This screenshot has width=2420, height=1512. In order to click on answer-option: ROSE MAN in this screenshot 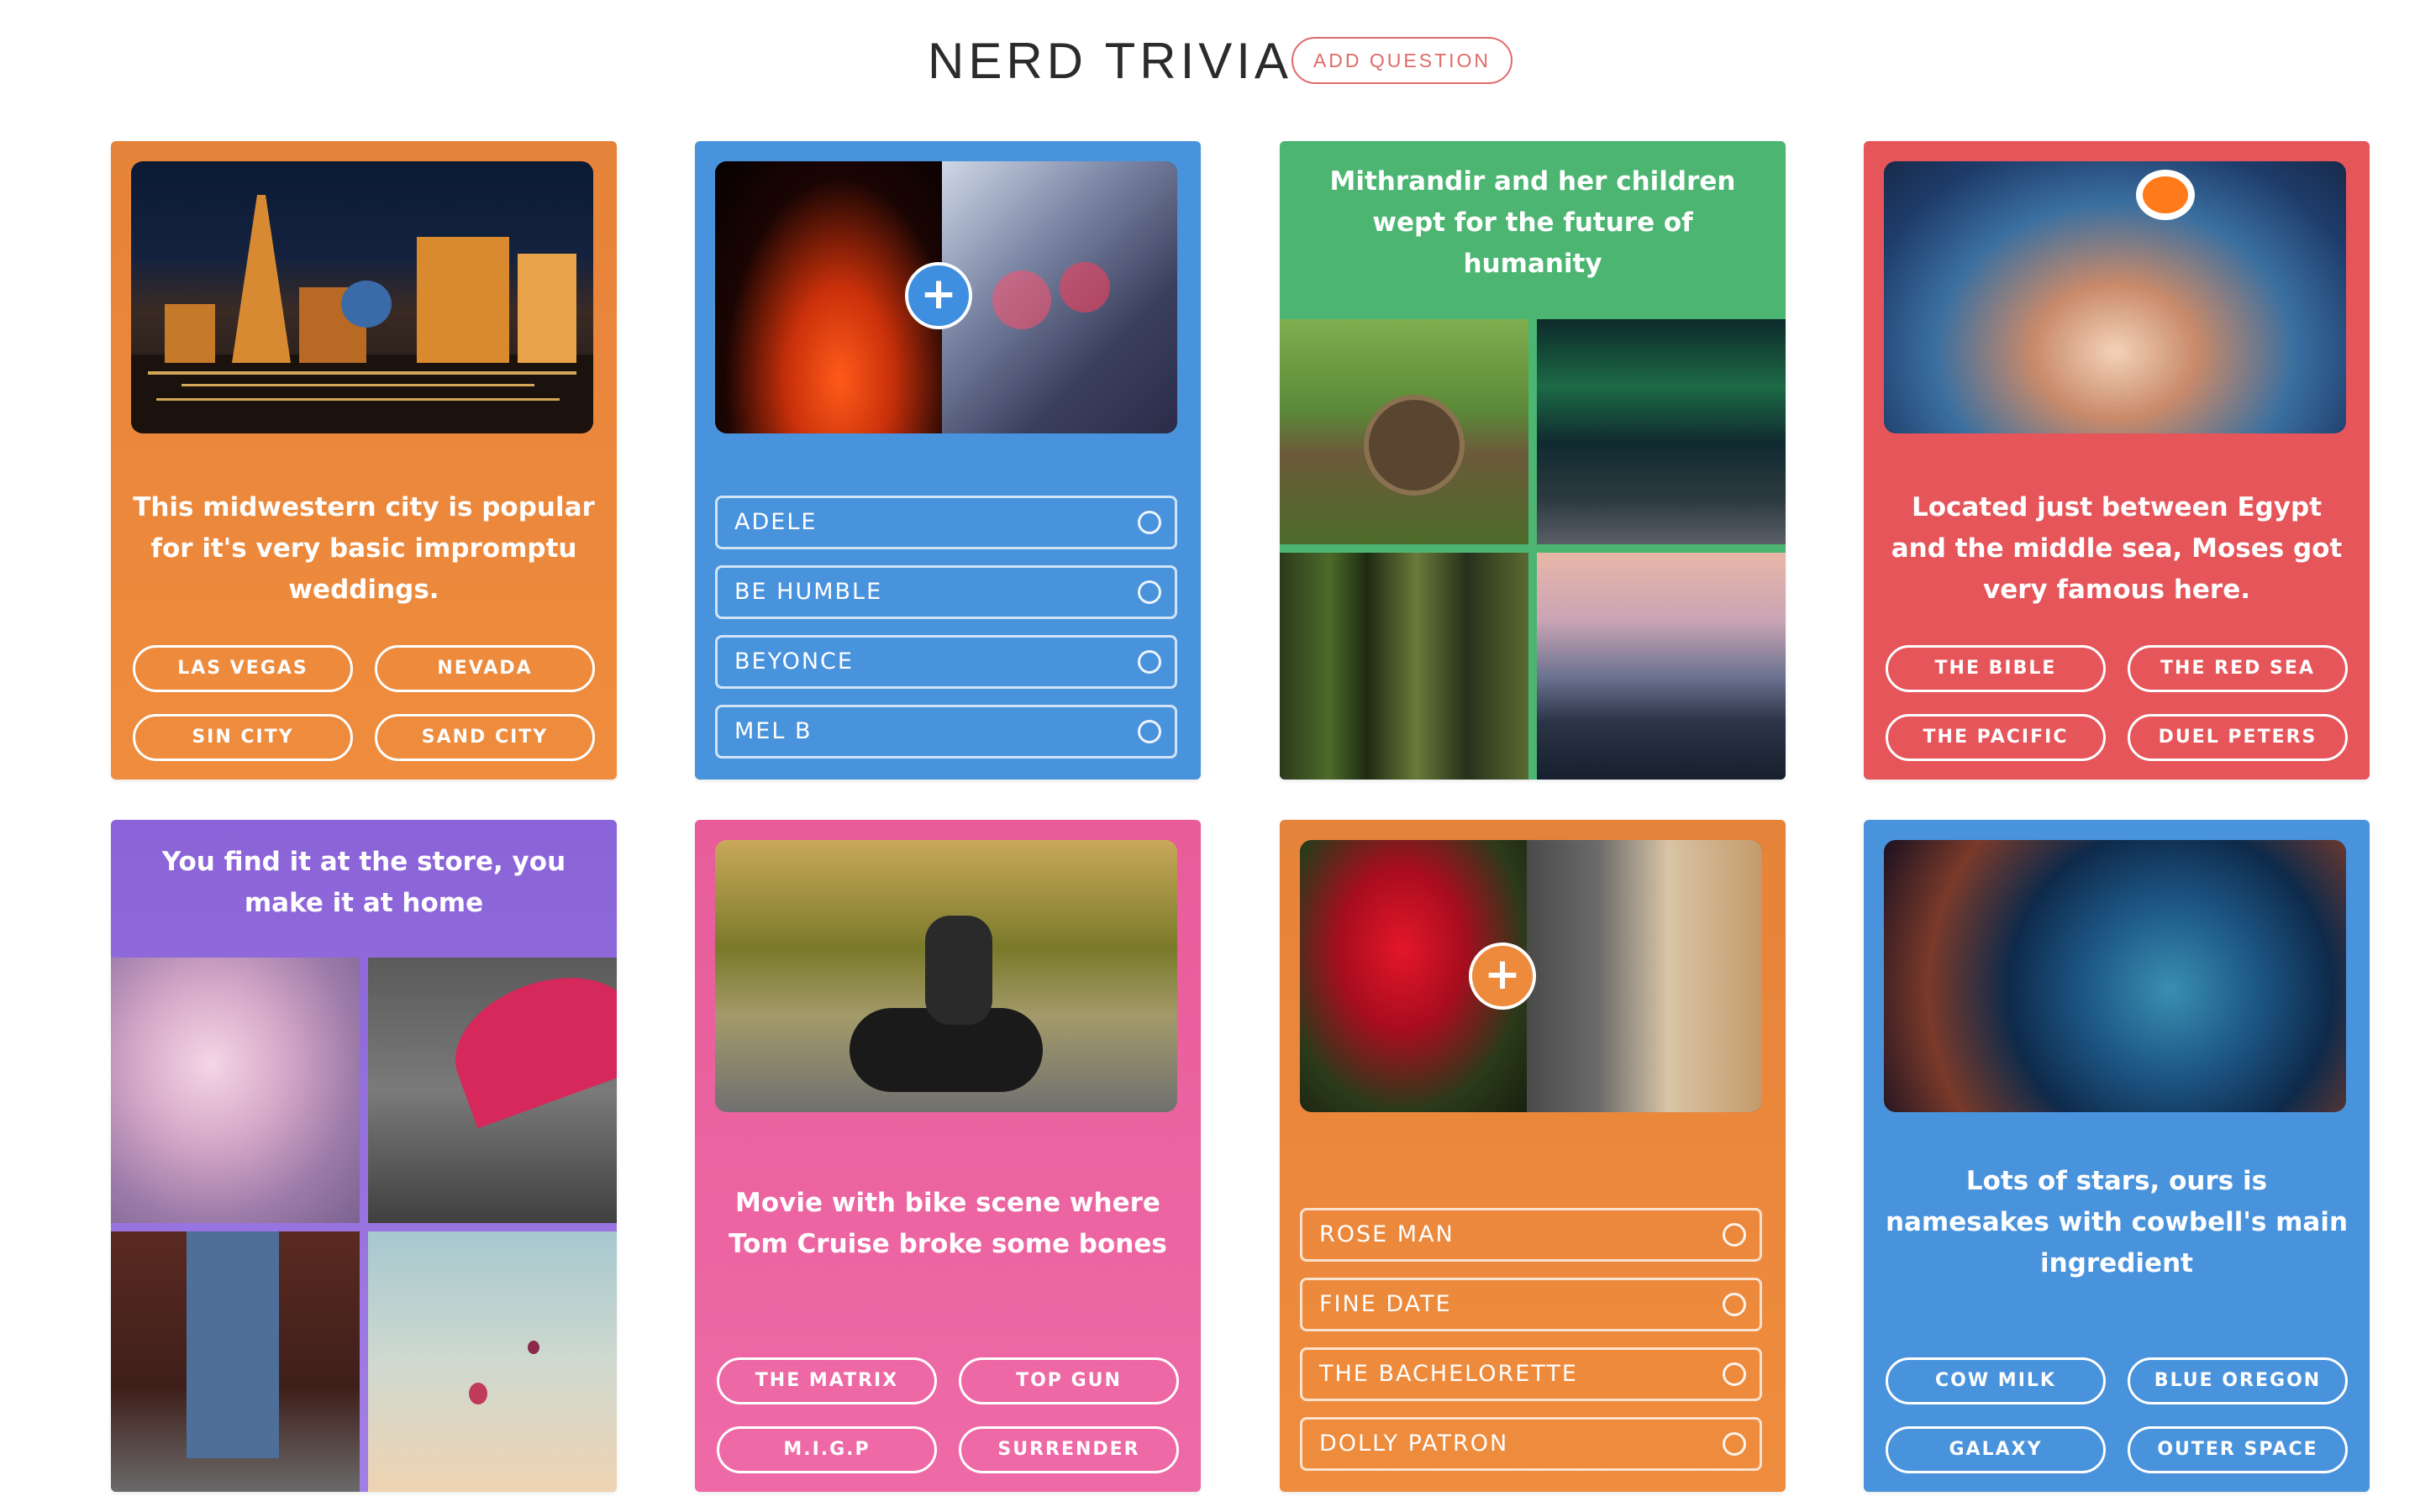, I will do `click(1531, 1235)`.